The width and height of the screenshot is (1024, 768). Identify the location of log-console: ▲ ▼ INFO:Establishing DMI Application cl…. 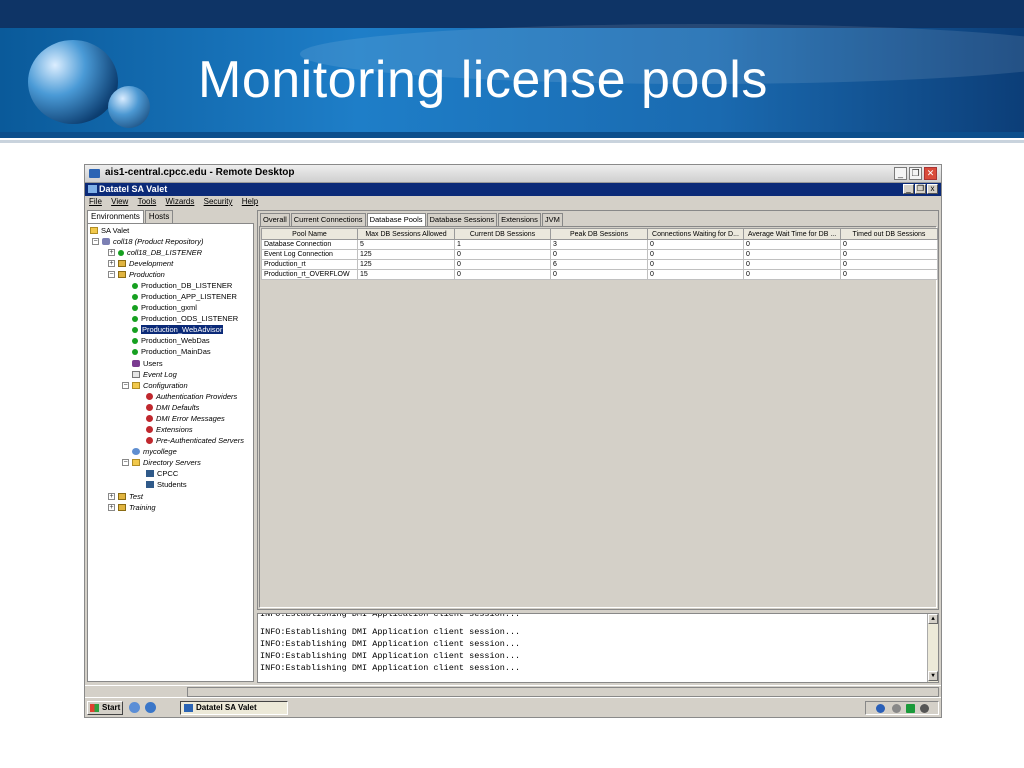
(598, 648).